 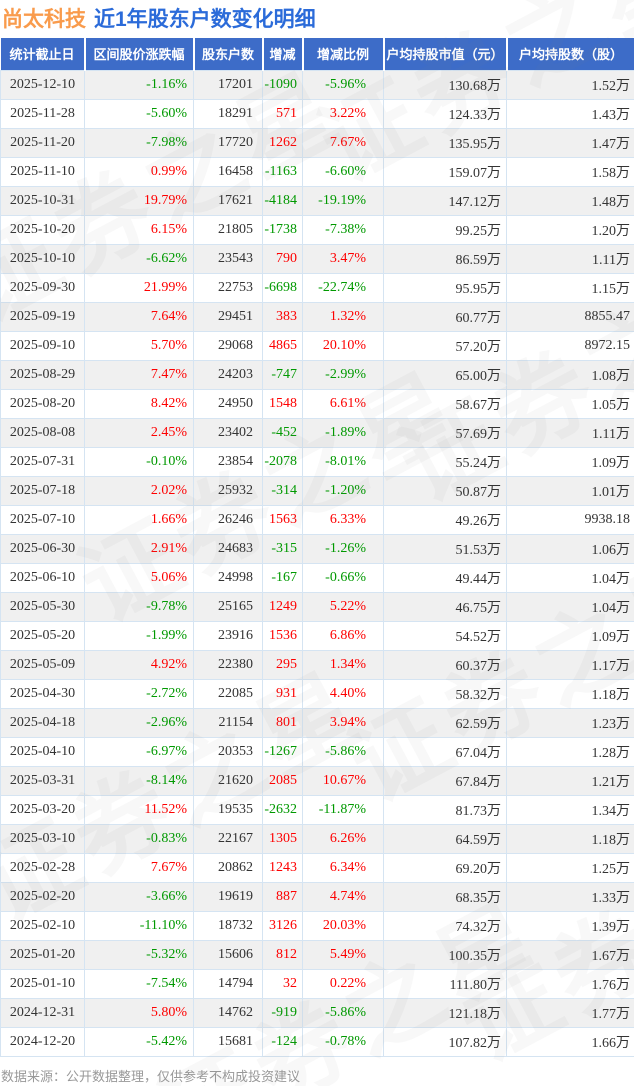 I want to click on cell-price-change: 19.79%, so click(x=139, y=200).